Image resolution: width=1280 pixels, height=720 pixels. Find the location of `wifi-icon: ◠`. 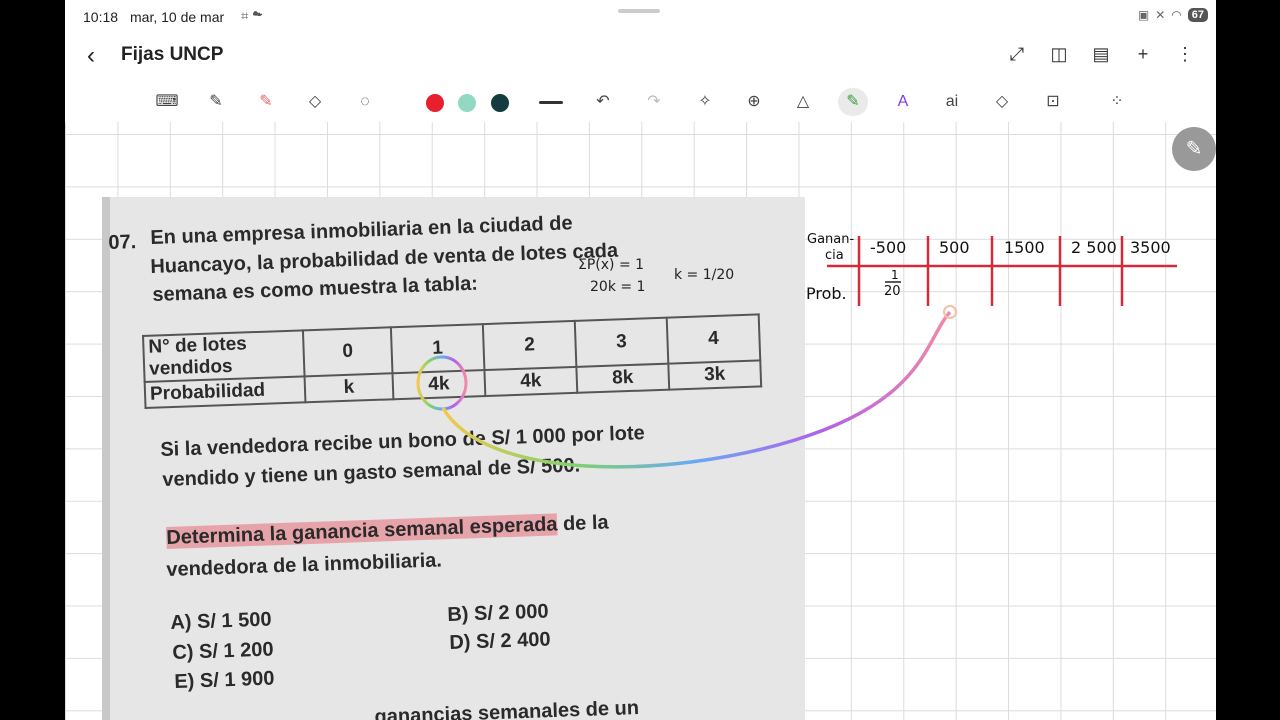

wifi-icon: ◠ is located at coordinates (1176, 15).